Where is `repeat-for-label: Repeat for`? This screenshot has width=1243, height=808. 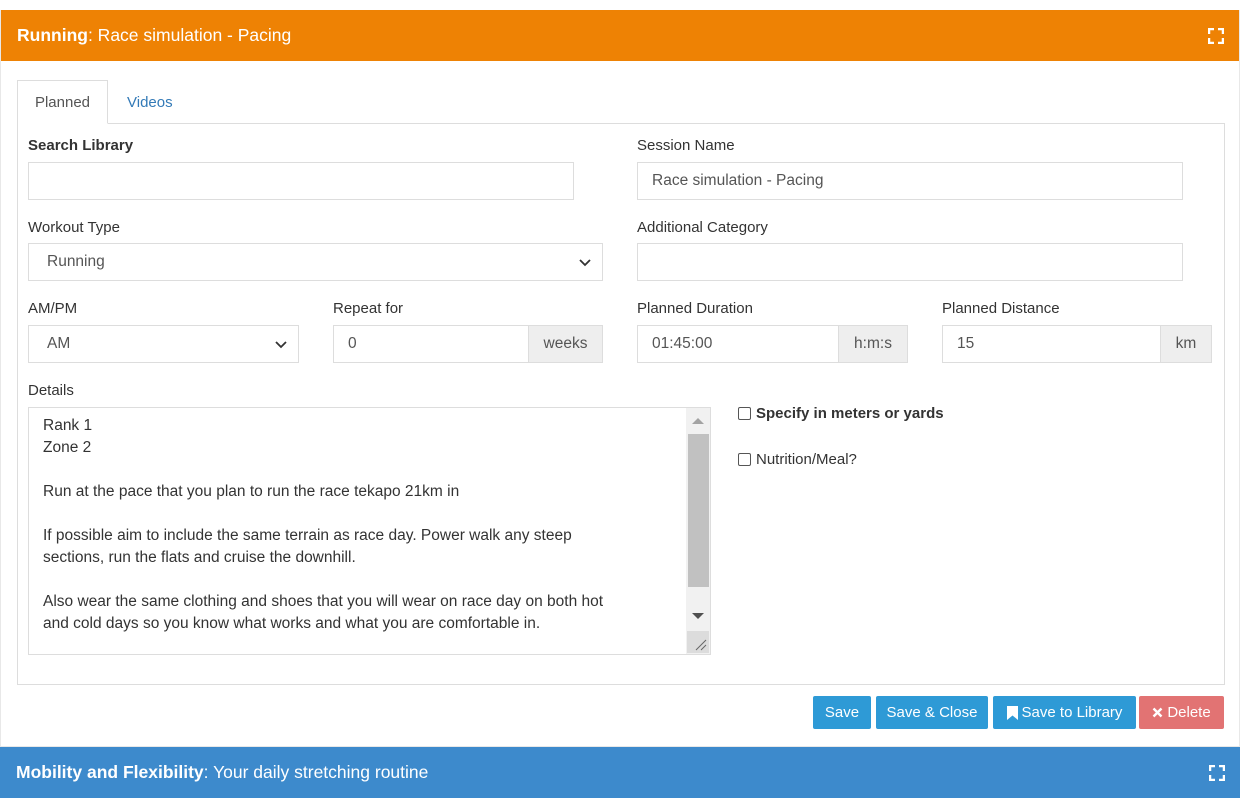
repeat-for-label: Repeat for is located at coordinates (368, 308).